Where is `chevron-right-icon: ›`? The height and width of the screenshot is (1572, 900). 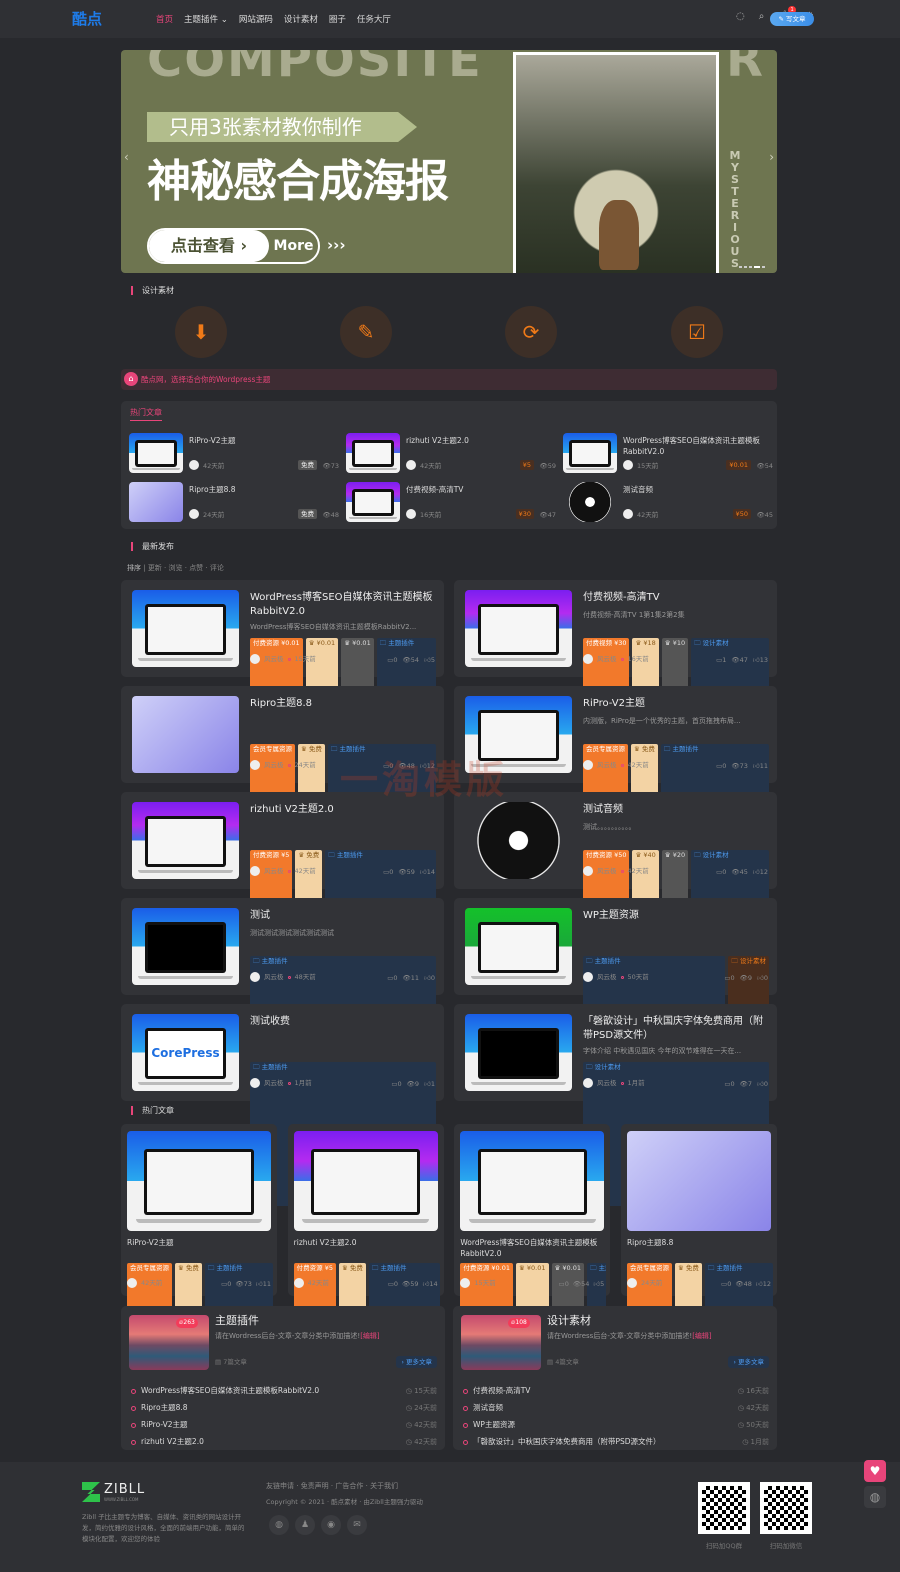 chevron-right-icon: › is located at coordinates (771, 157).